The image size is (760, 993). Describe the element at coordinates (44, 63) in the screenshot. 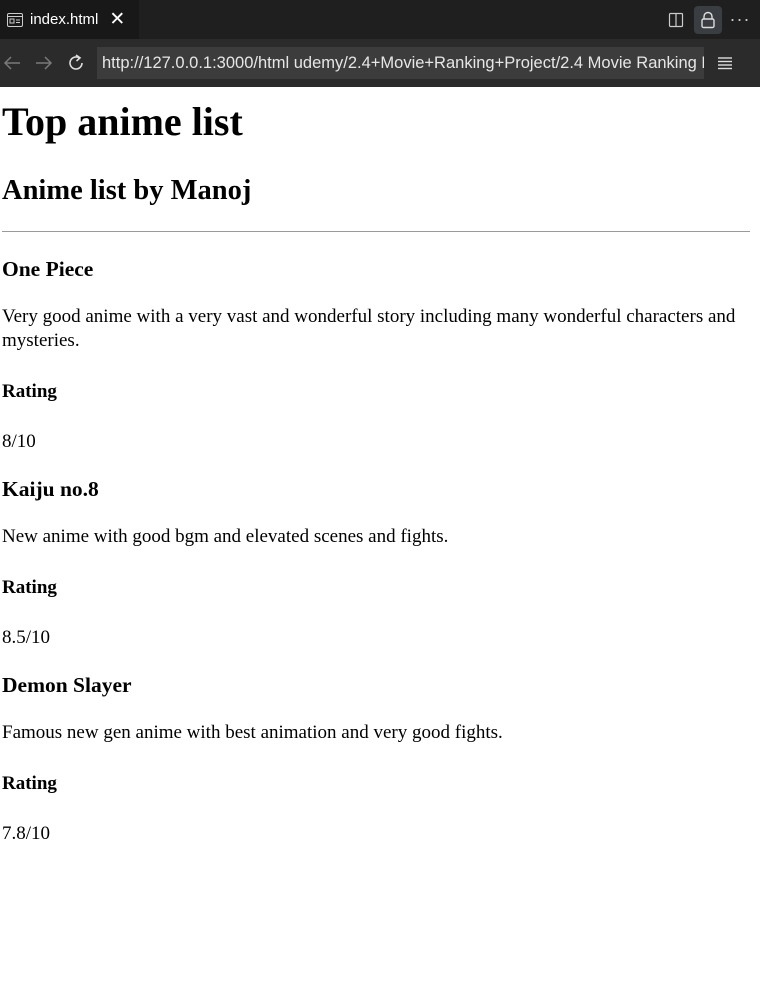

I see `forward-arrow-icon` at that location.